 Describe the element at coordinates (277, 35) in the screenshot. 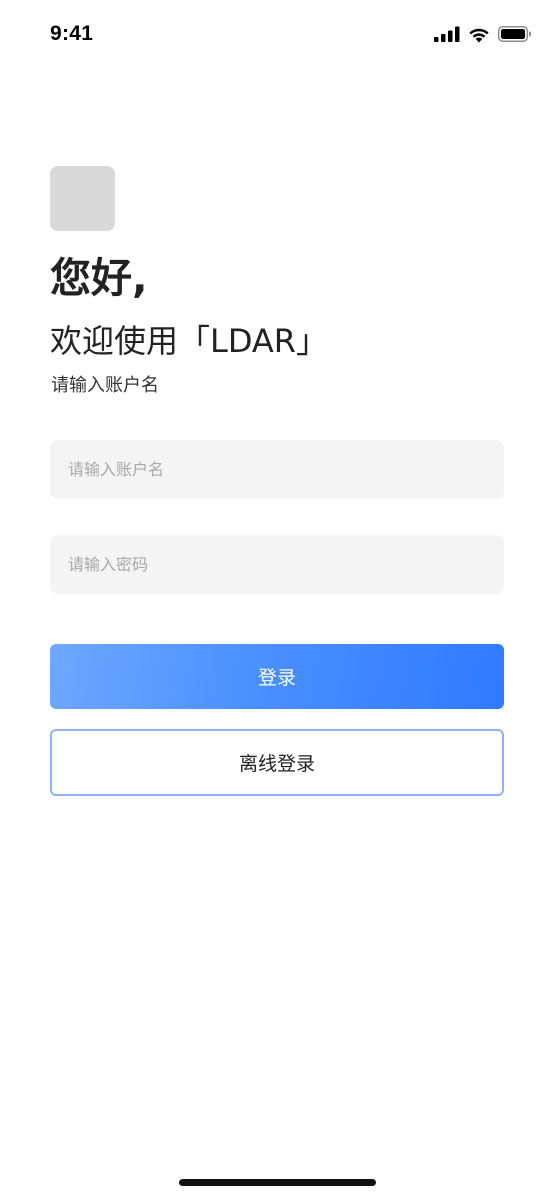

I see `status-bar: 9:41` at that location.